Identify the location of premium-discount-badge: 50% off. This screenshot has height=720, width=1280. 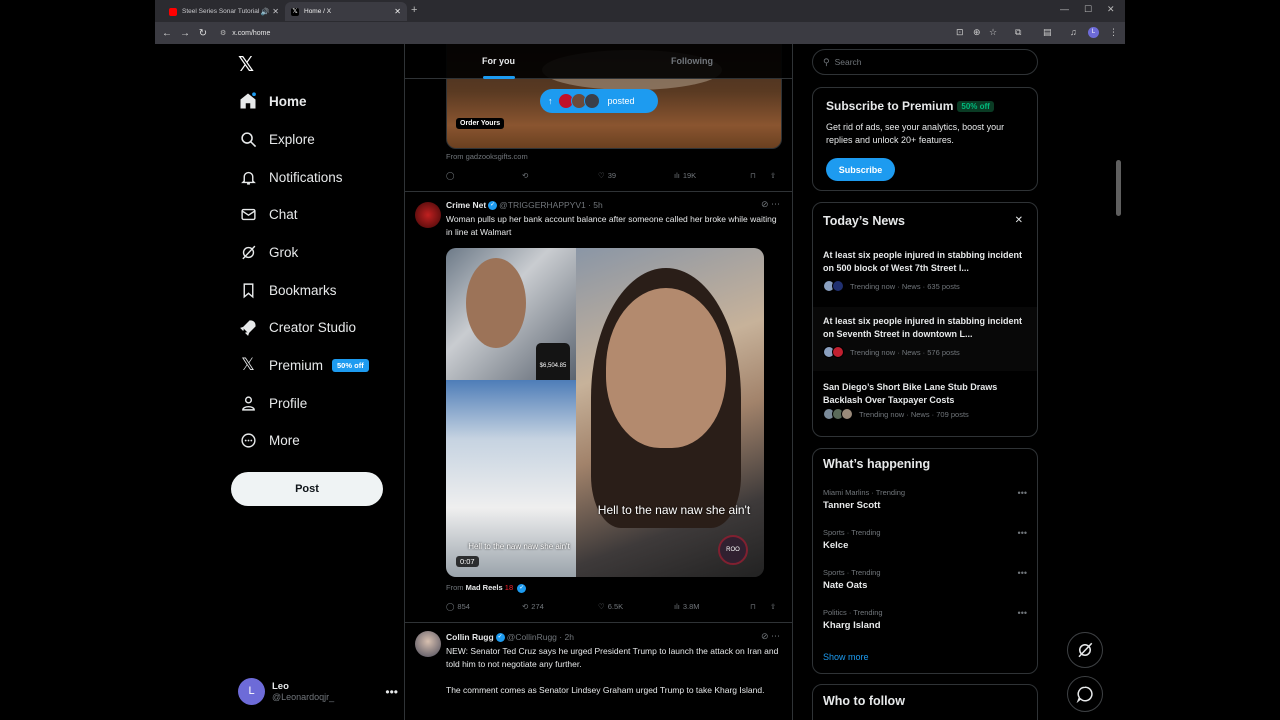
(350, 365).